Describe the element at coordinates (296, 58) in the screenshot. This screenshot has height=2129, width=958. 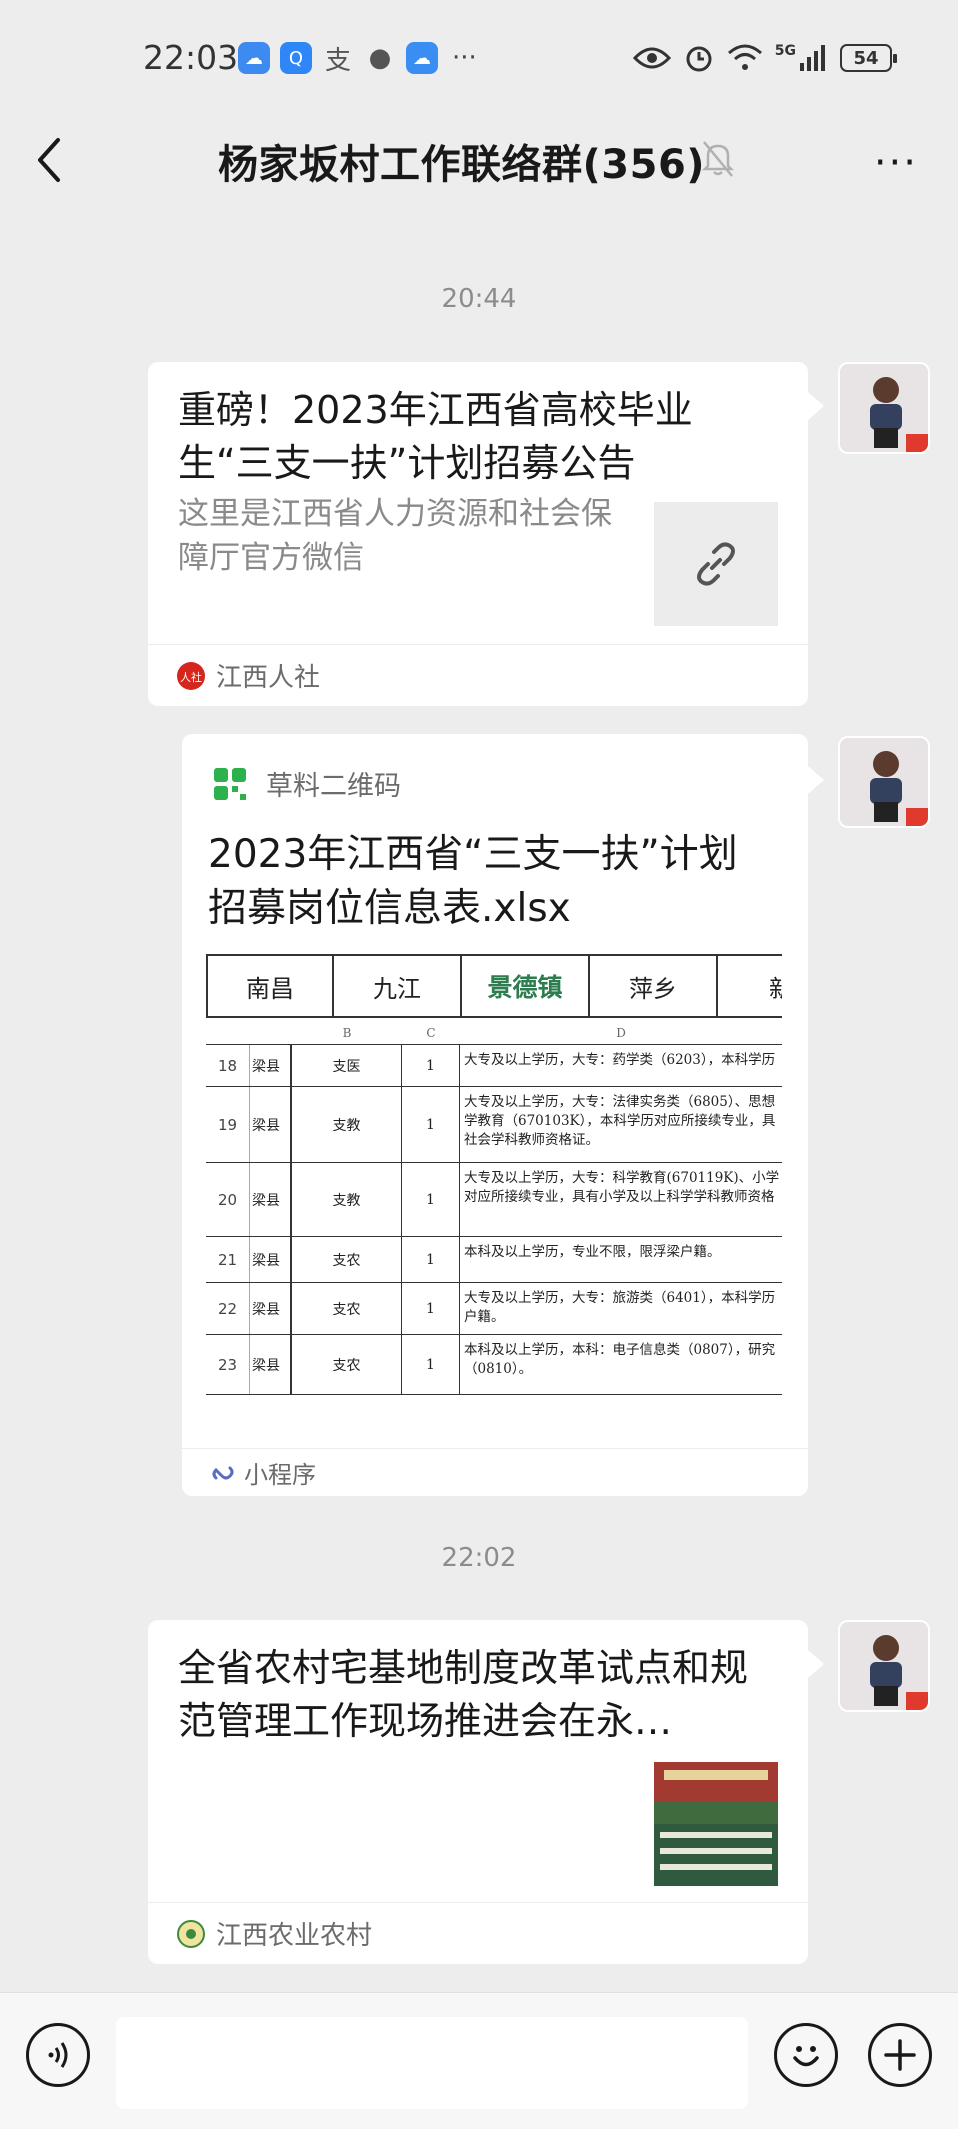
I see `search-app-icon: Q` at that location.